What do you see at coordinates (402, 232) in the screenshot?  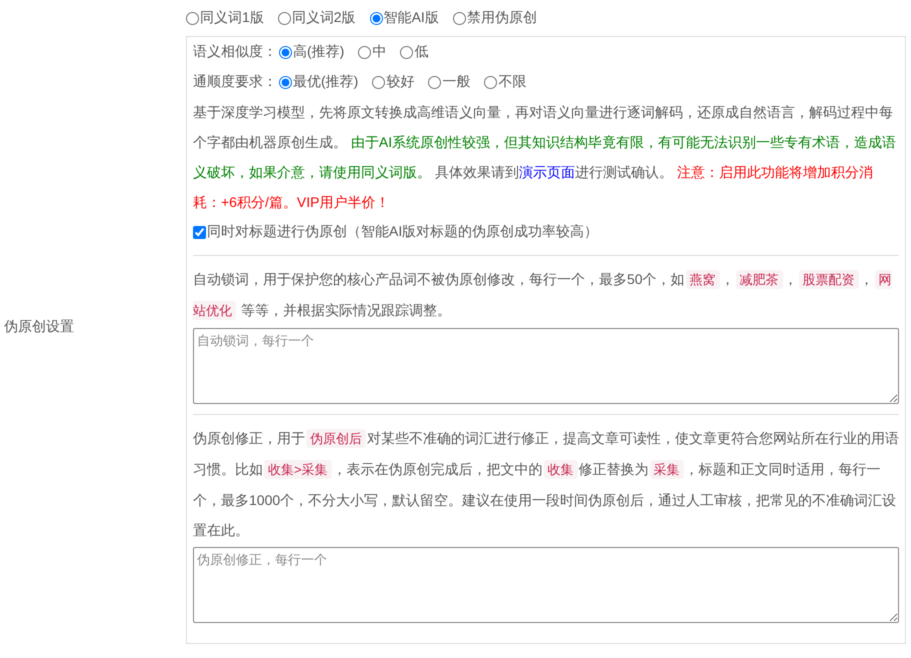 I see `checkbox-label: 同时对标题进行伪原创（智能AI版对标题的伪原创成功率较高）` at bounding box center [402, 232].